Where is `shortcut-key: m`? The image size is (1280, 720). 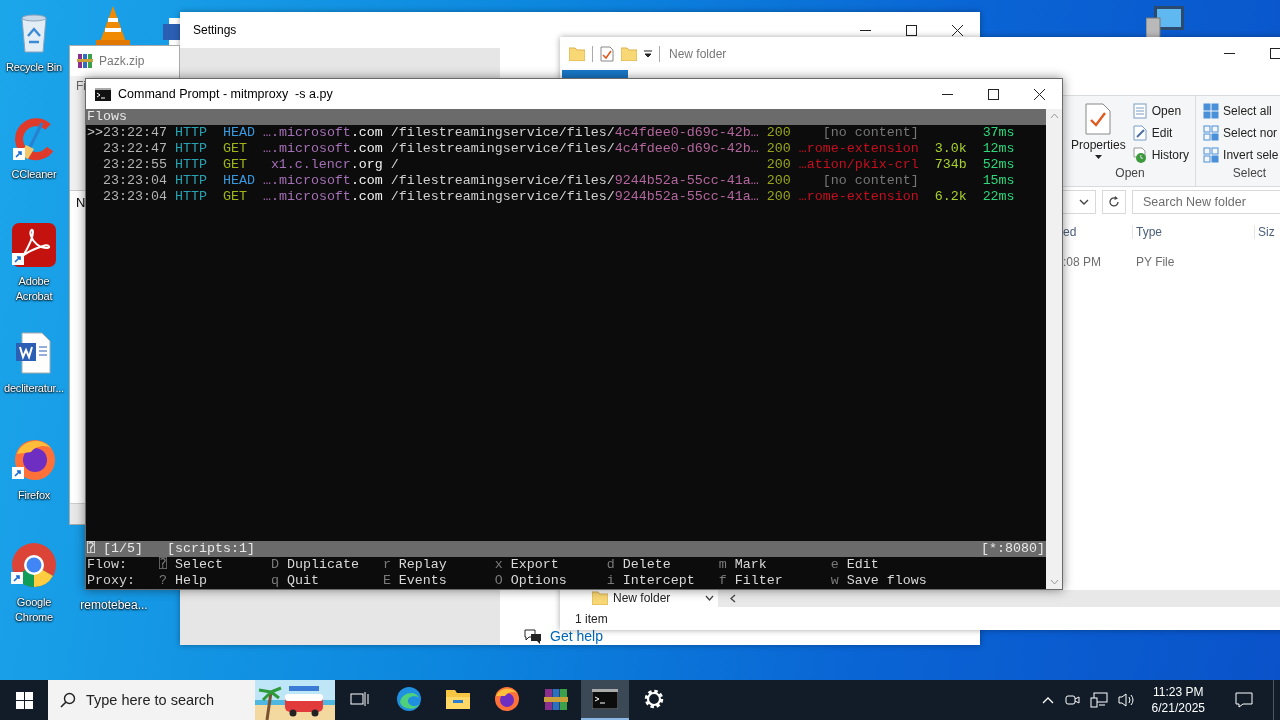
shortcut-key: m is located at coordinates (726, 565).